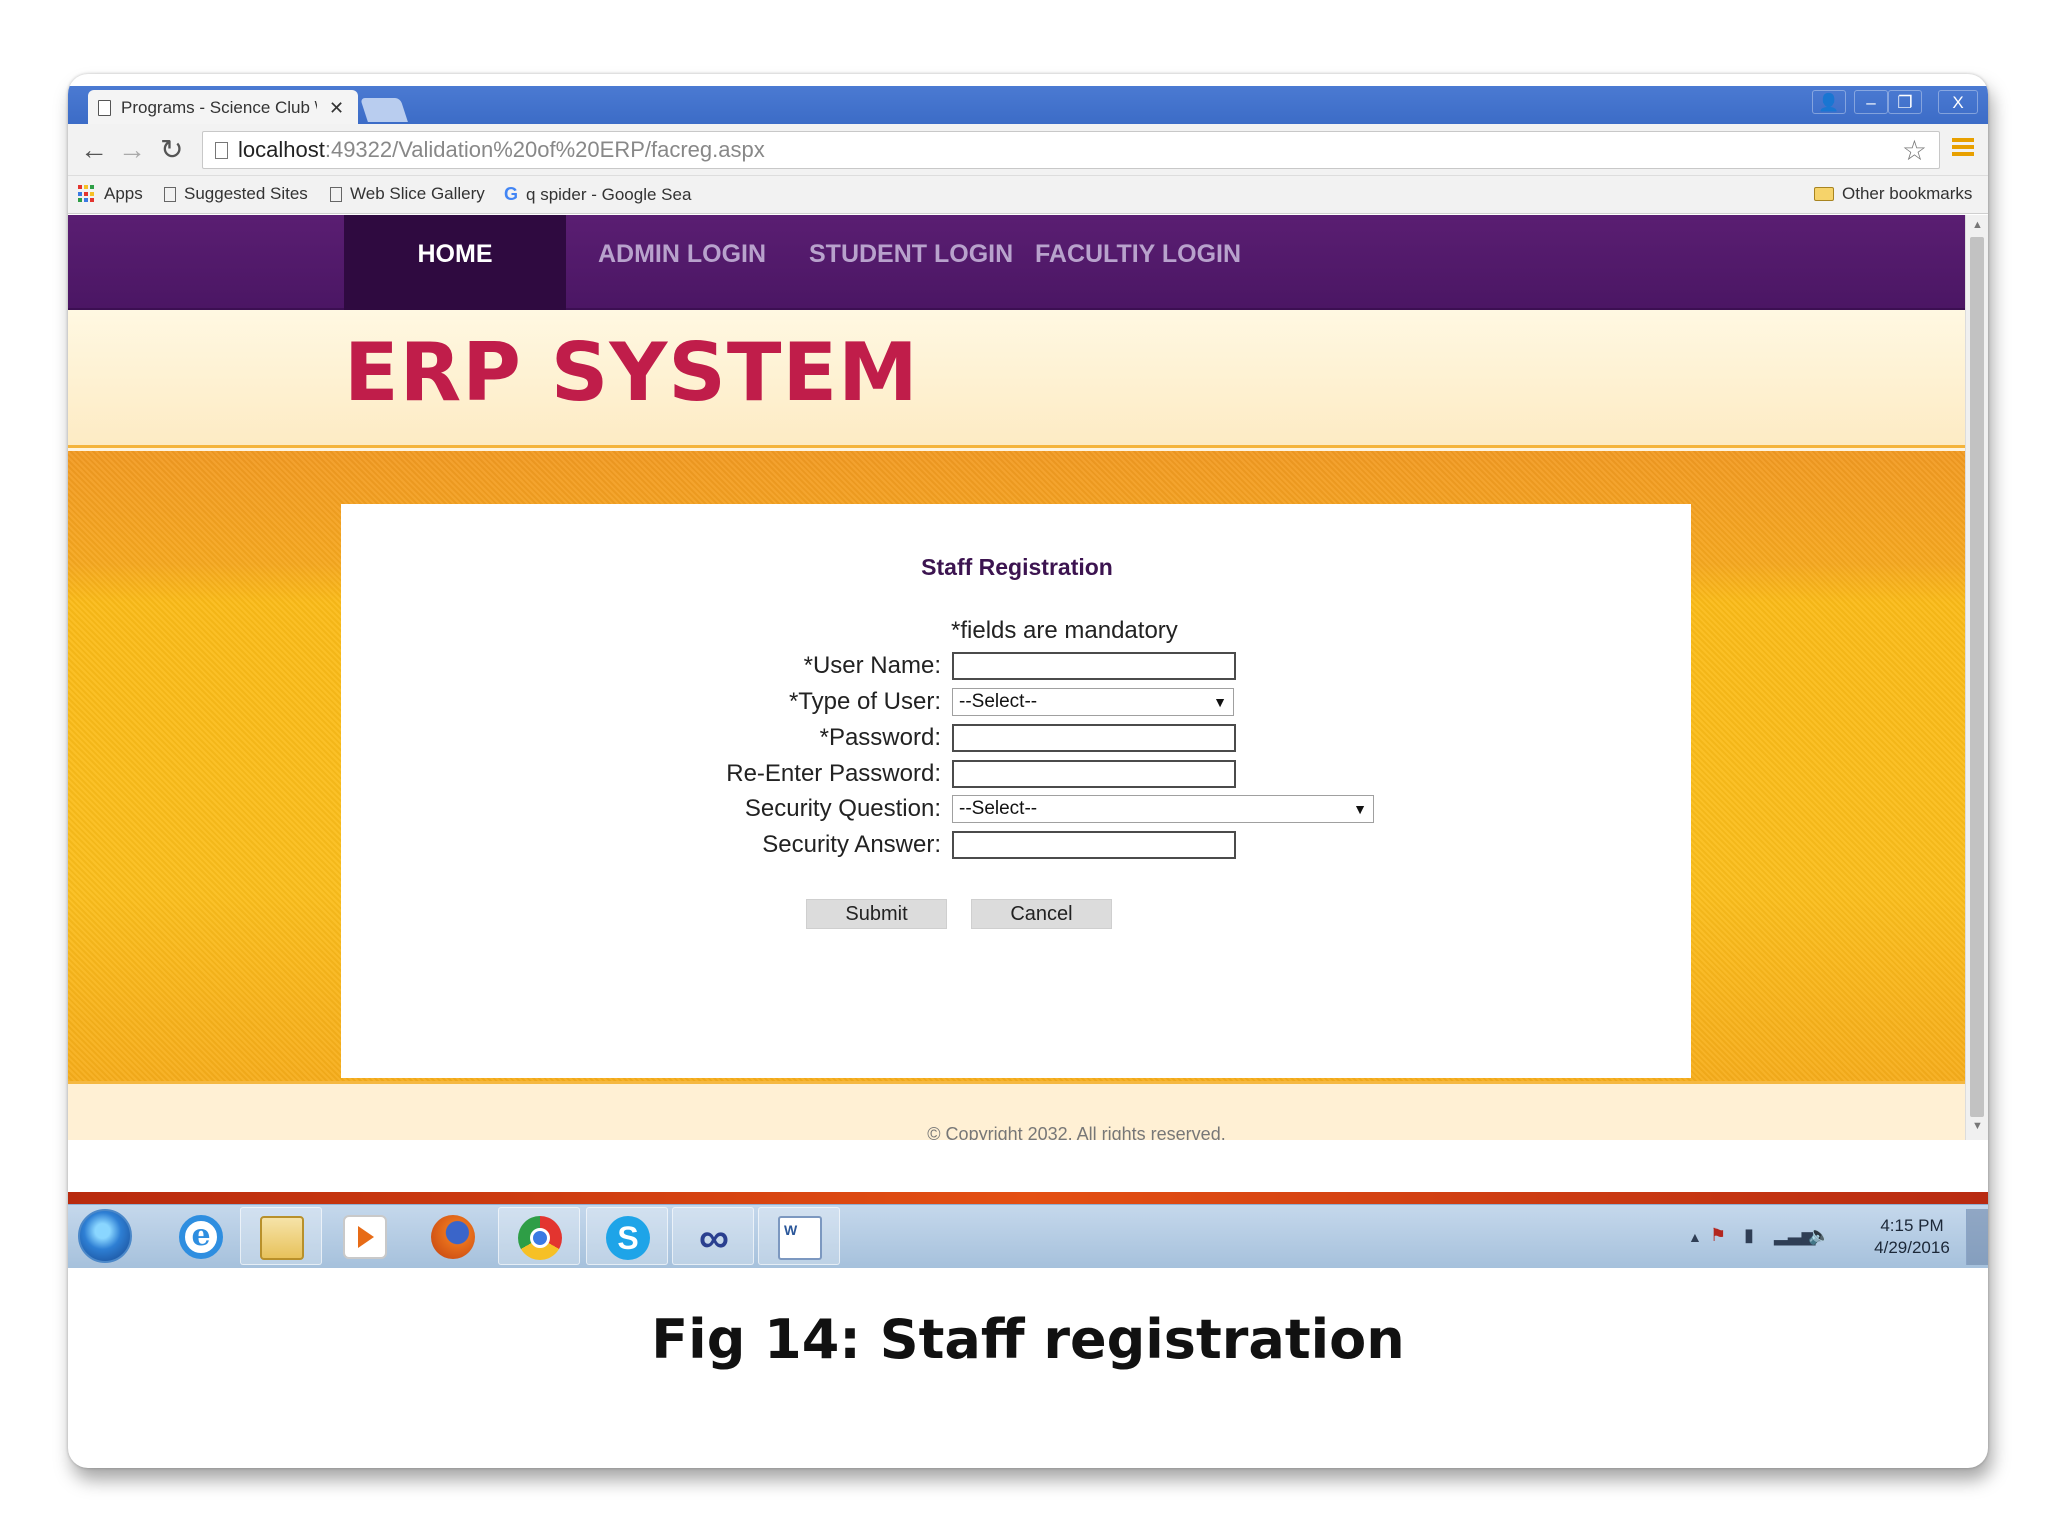 Image resolution: width=2048 pixels, height=1536 pixels. What do you see at coordinates (1041, 914) in the screenshot?
I see `cancel-button: Cancel` at bounding box center [1041, 914].